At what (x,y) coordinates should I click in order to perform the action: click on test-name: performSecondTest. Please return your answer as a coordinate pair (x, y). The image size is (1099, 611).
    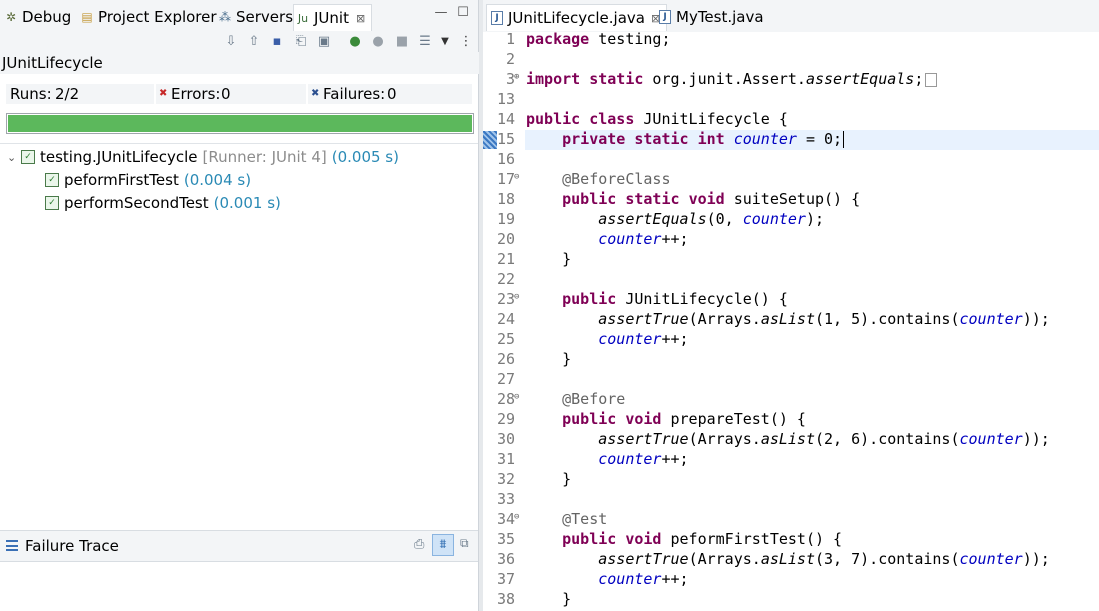
    Looking at the image, I should click on (136, 203).